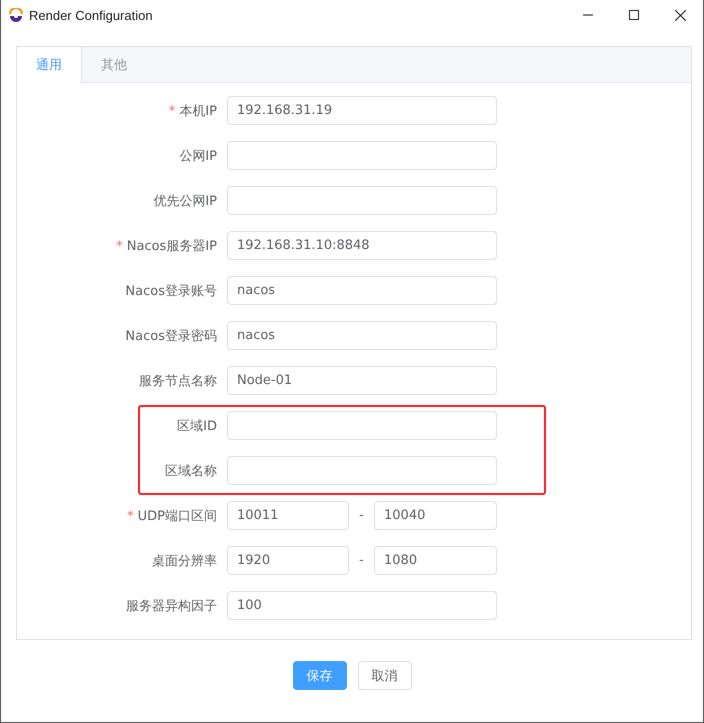  Describe the element at coordinates (435, 515) in the screenshot. I see `range-end-field: 10040` at that location.